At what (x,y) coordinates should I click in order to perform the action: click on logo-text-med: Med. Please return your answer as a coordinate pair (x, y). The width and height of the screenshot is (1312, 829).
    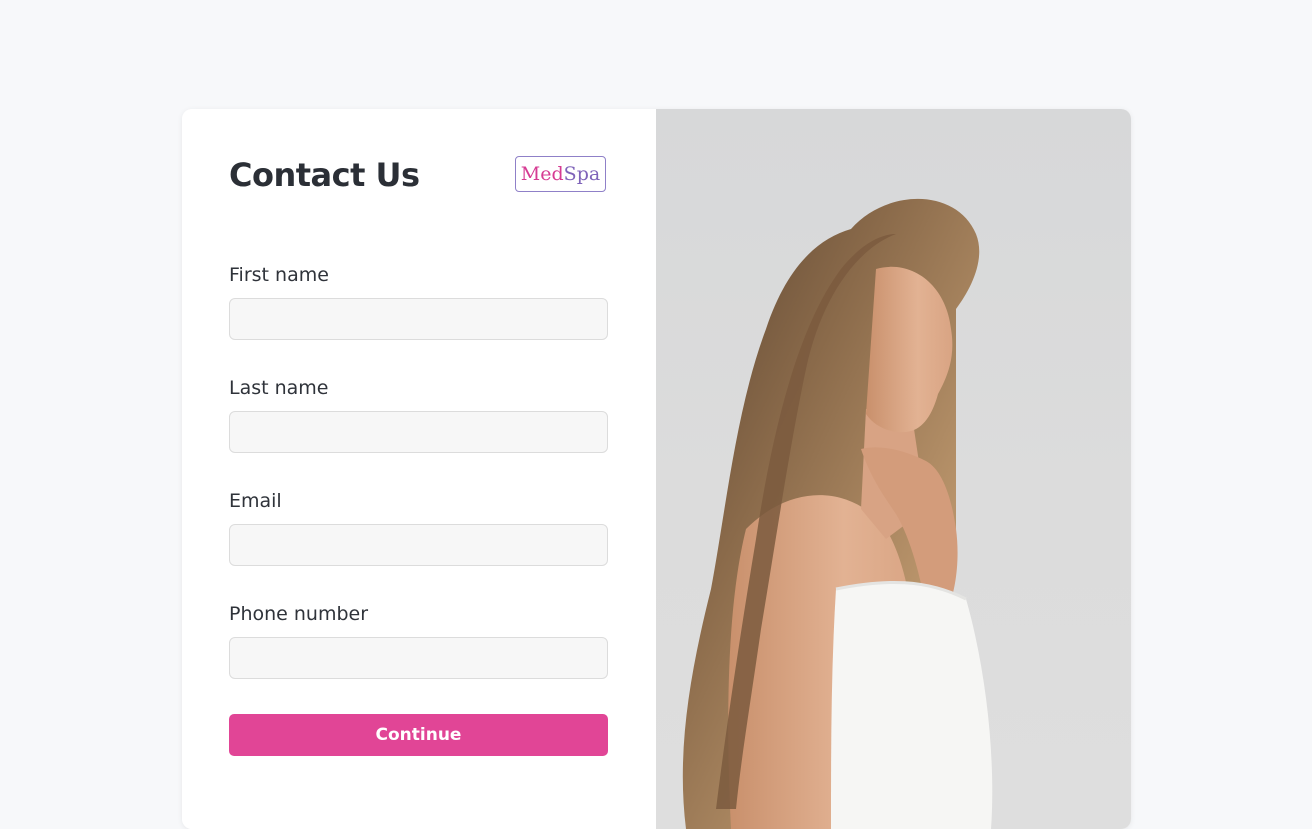
    Looking at the image, I should click on (542, 174).